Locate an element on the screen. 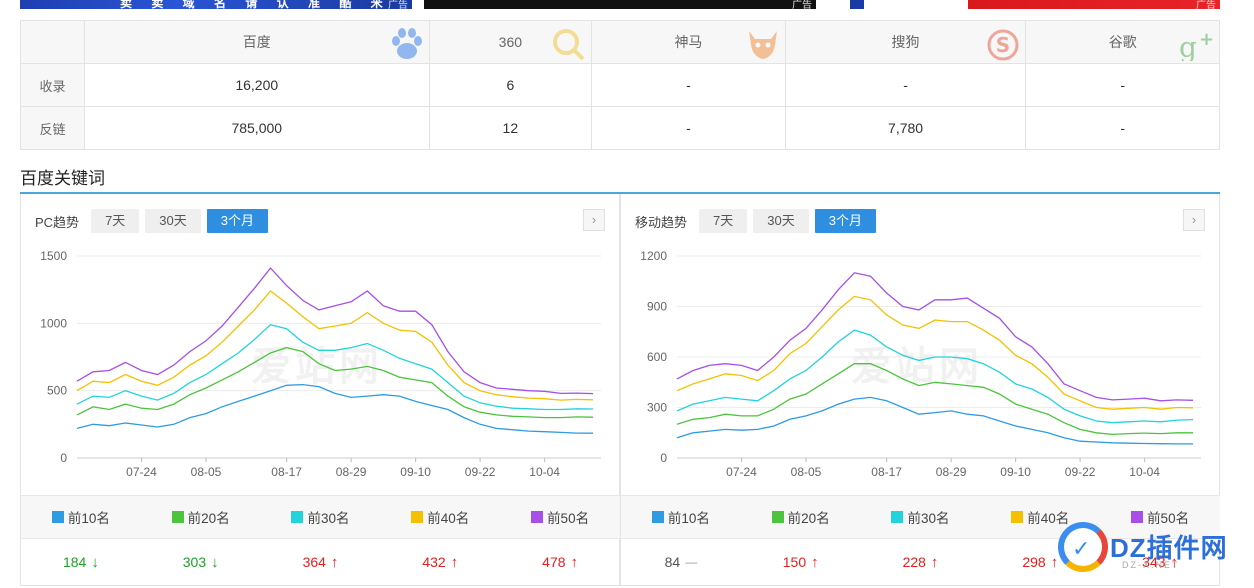  y-tick-label: 1200 is located at coordinates (653, 256).